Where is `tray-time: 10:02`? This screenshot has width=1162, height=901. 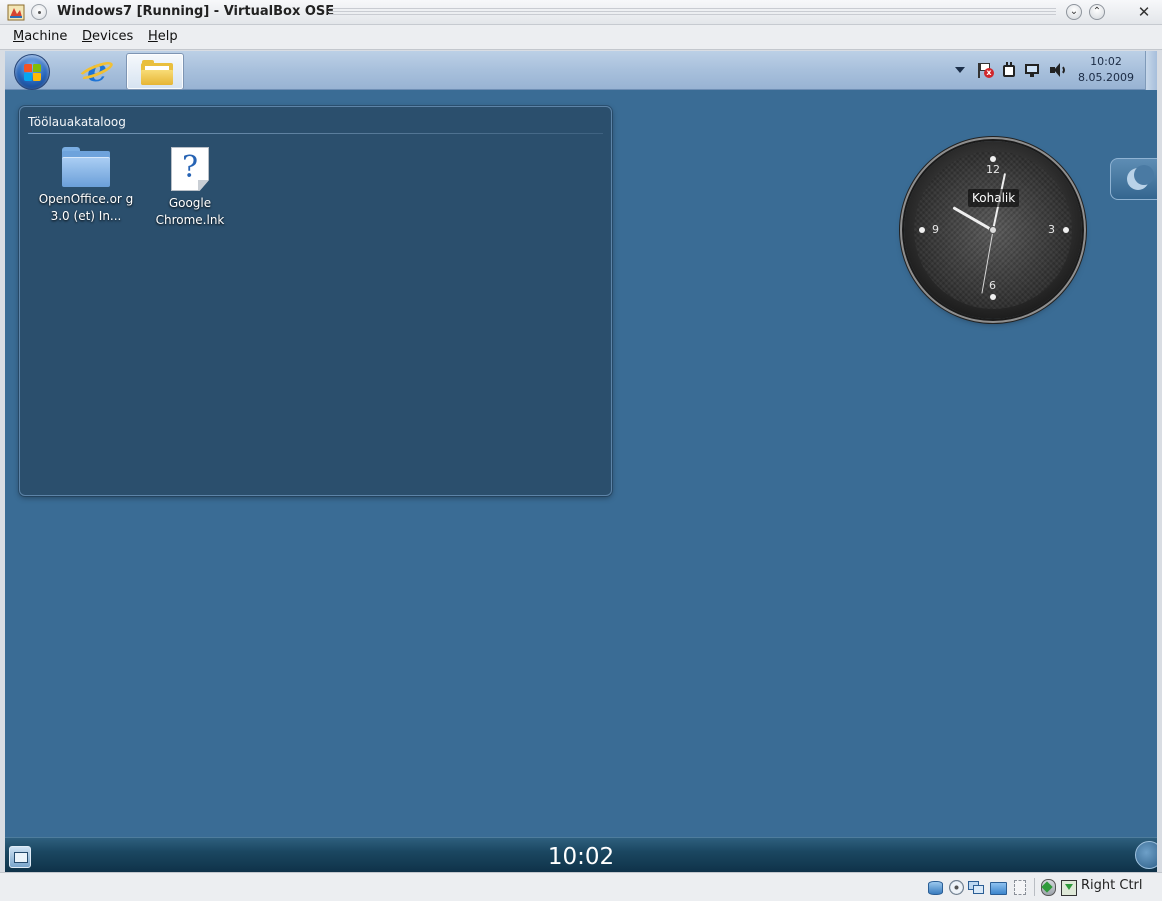 tray-time: 10:02 is located at coordinates (1106, 61).